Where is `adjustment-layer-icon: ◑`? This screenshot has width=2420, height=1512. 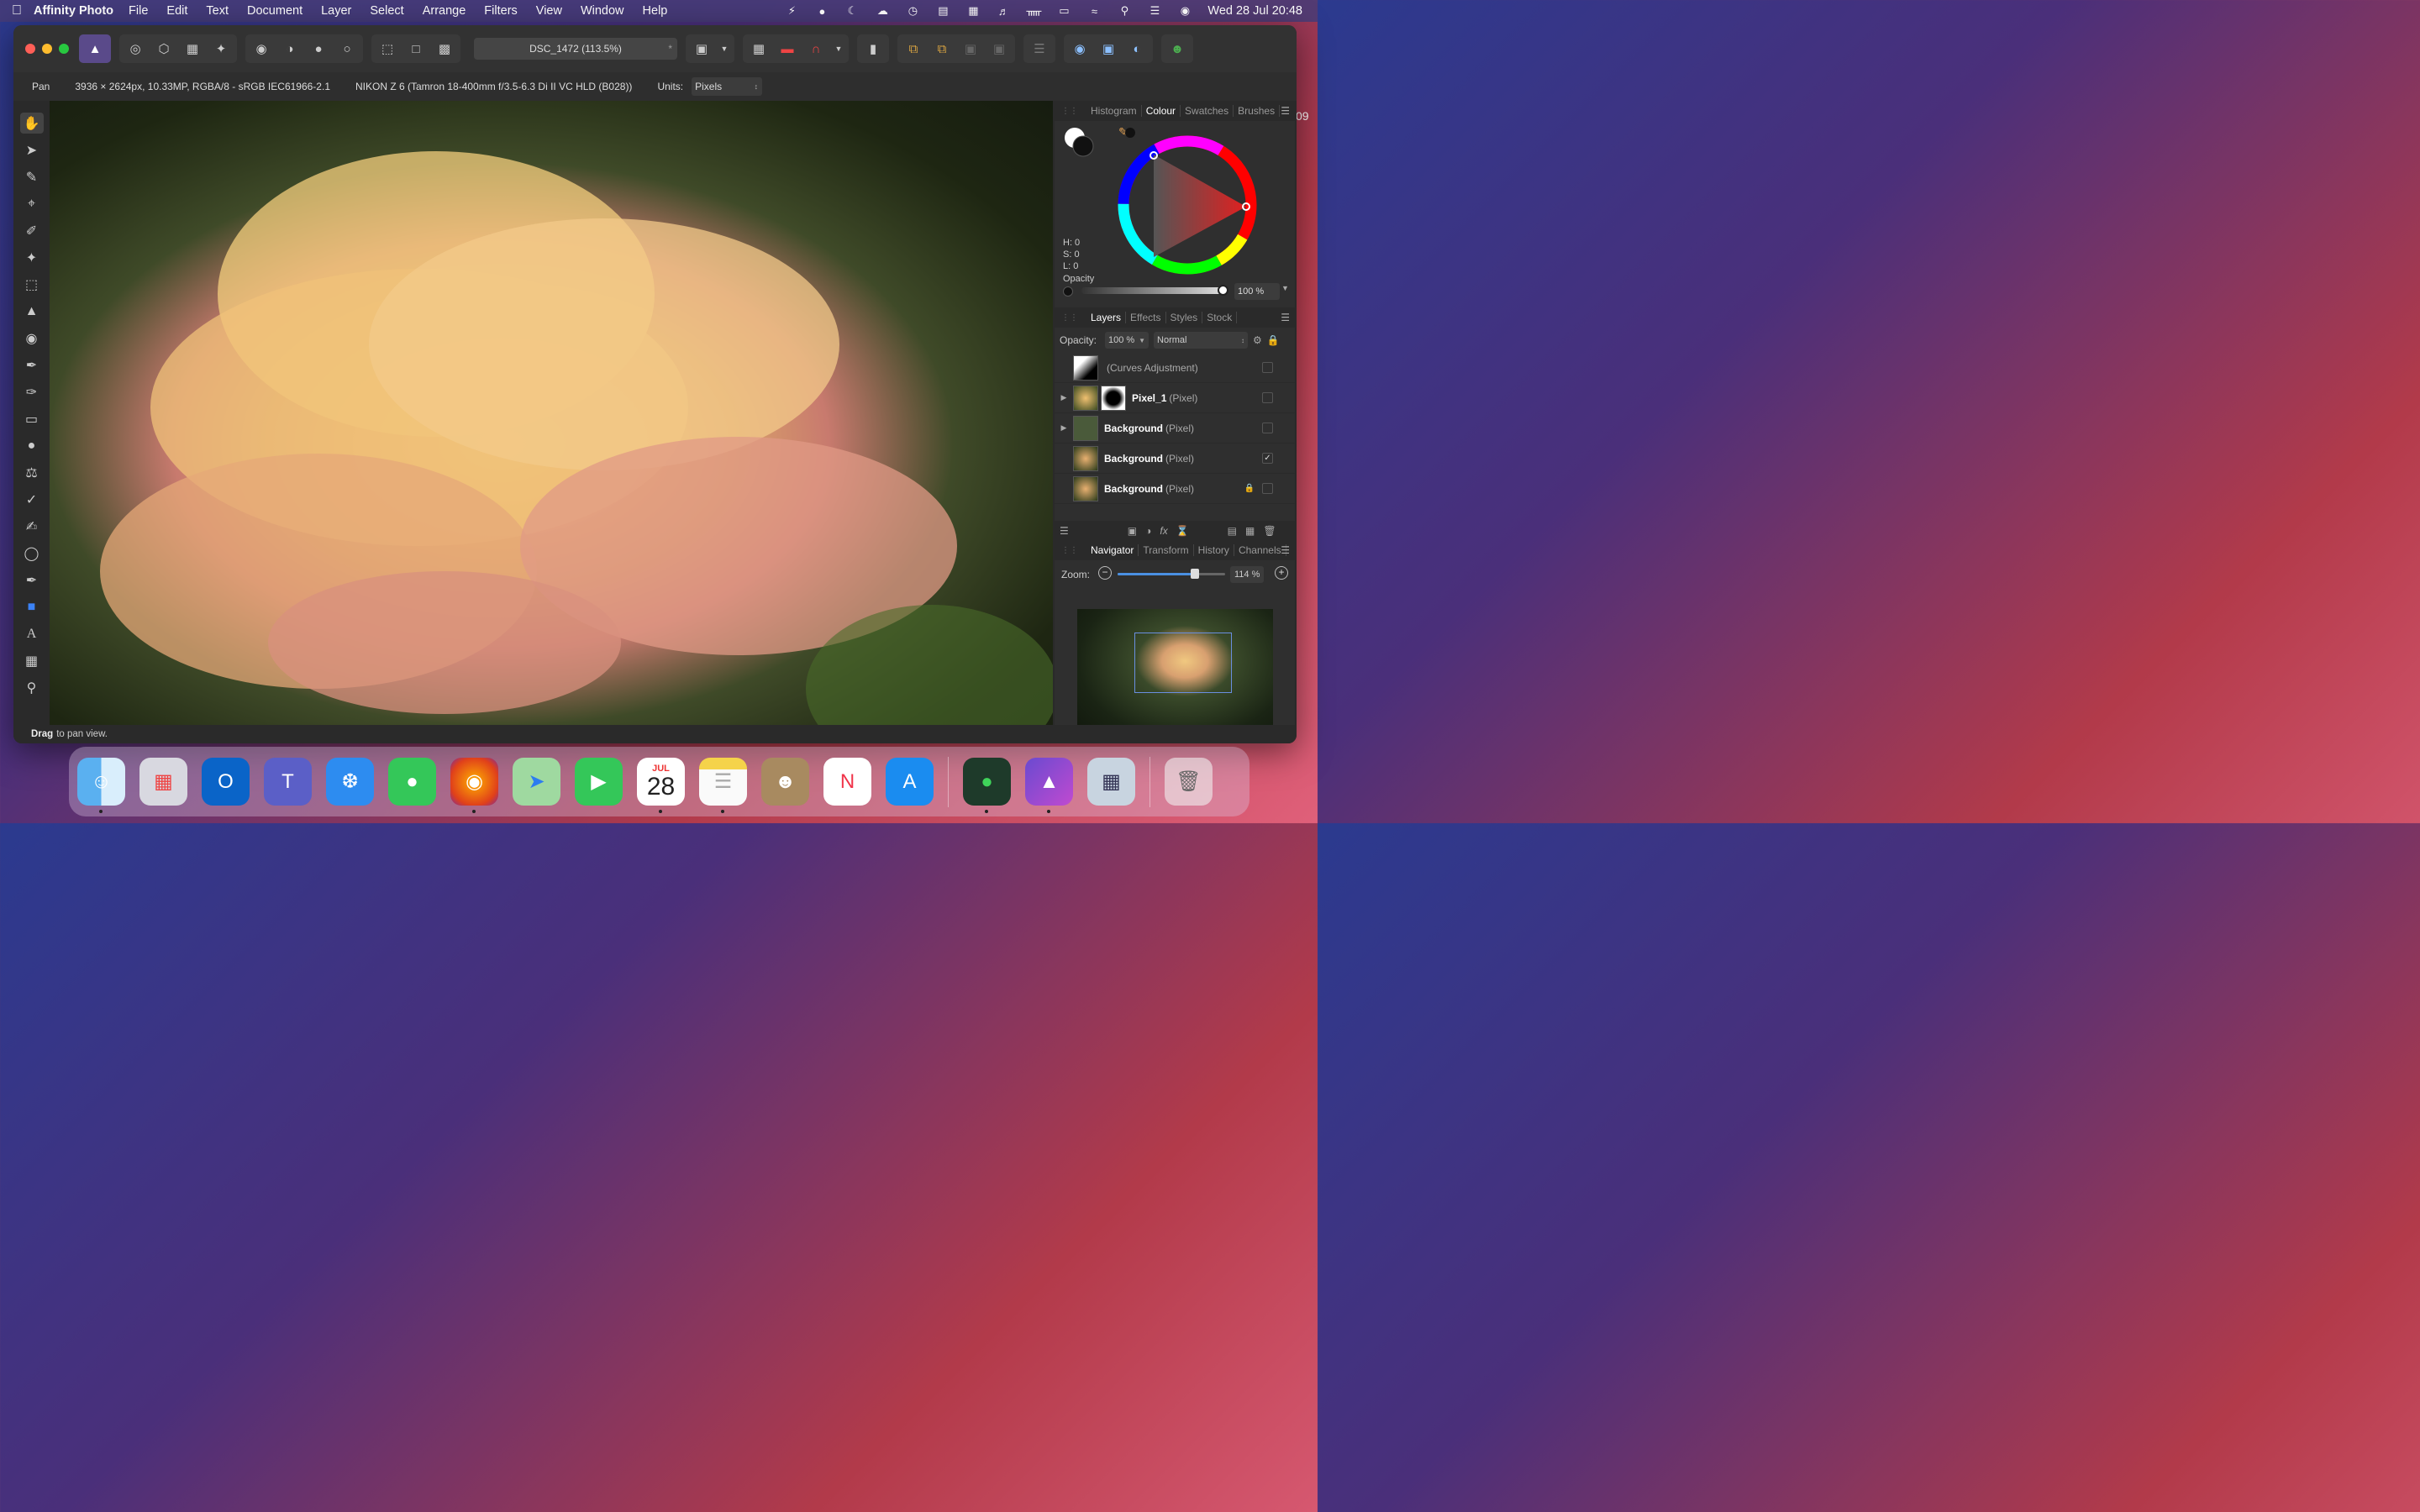
adjustment-layer-icon: ◑ is located at coordinates (1148, 531).